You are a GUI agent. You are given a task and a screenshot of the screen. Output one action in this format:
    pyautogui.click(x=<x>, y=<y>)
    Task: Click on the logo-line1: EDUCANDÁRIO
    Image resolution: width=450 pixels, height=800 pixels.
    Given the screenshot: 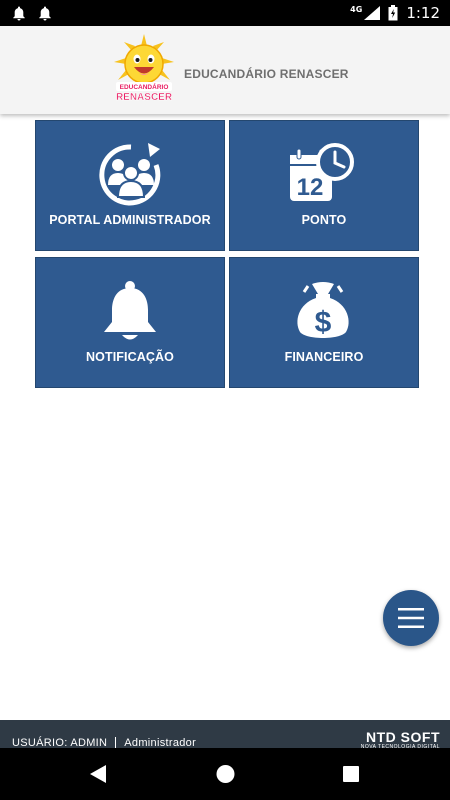 What is the action you would take?
    pyautogui.click(x=144, y=86)
    